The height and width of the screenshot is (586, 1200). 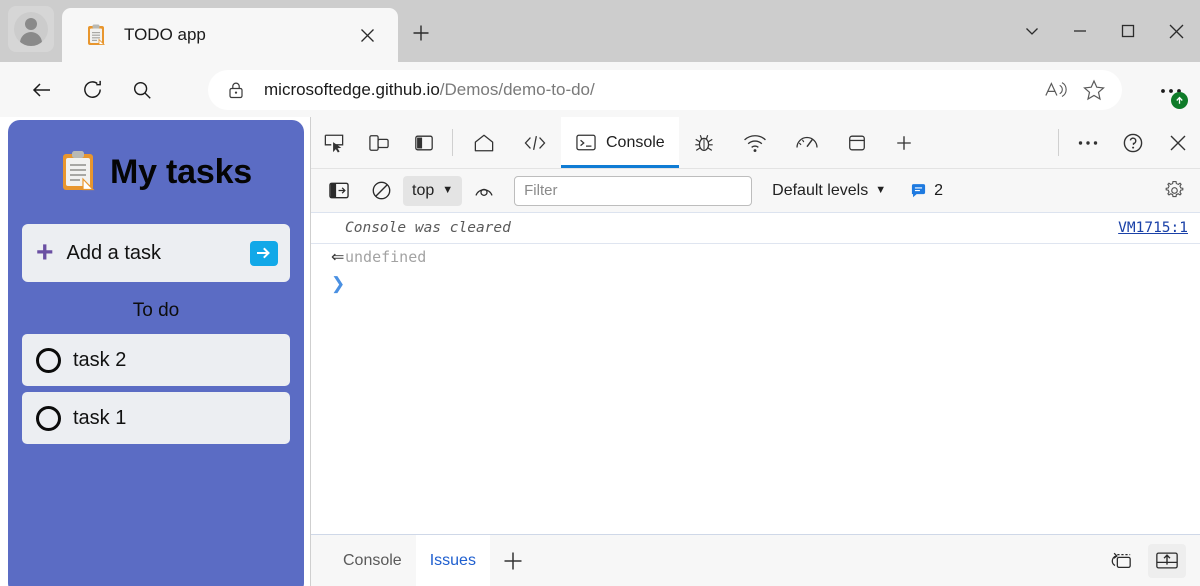 I want to click on tab-elements, so click(x=535, y=142).